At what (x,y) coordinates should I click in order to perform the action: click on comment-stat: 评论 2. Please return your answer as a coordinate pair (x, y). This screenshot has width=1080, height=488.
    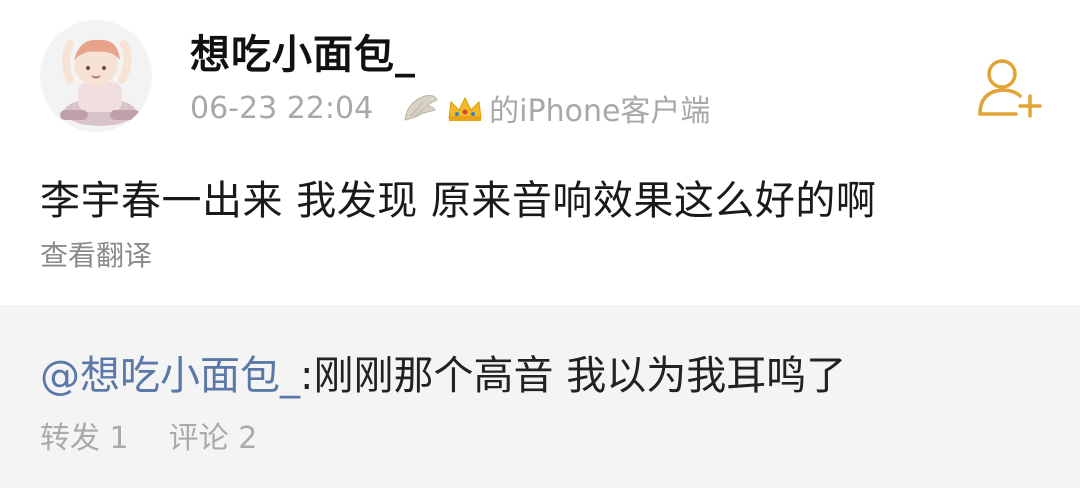
    Looking at the image, I should click on (213, 435).